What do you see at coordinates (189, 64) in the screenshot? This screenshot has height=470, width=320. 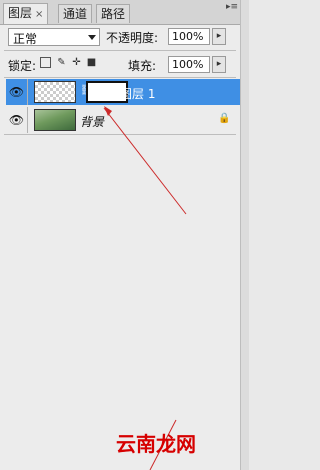 I see `fill-input: 100%` at bounding box center [189, 64].